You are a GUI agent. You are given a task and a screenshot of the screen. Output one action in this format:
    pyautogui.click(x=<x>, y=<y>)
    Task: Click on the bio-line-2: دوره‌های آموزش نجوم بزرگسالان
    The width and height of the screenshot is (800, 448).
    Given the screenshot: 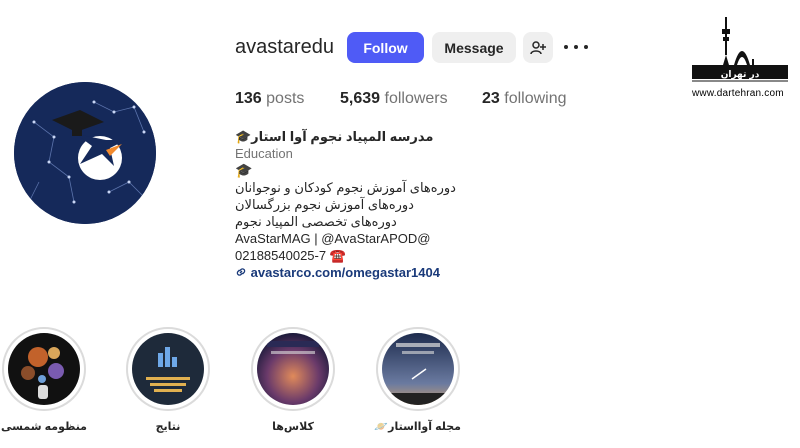 What is the action you would take?
    pyautogui.click(x=324, y=204)
    